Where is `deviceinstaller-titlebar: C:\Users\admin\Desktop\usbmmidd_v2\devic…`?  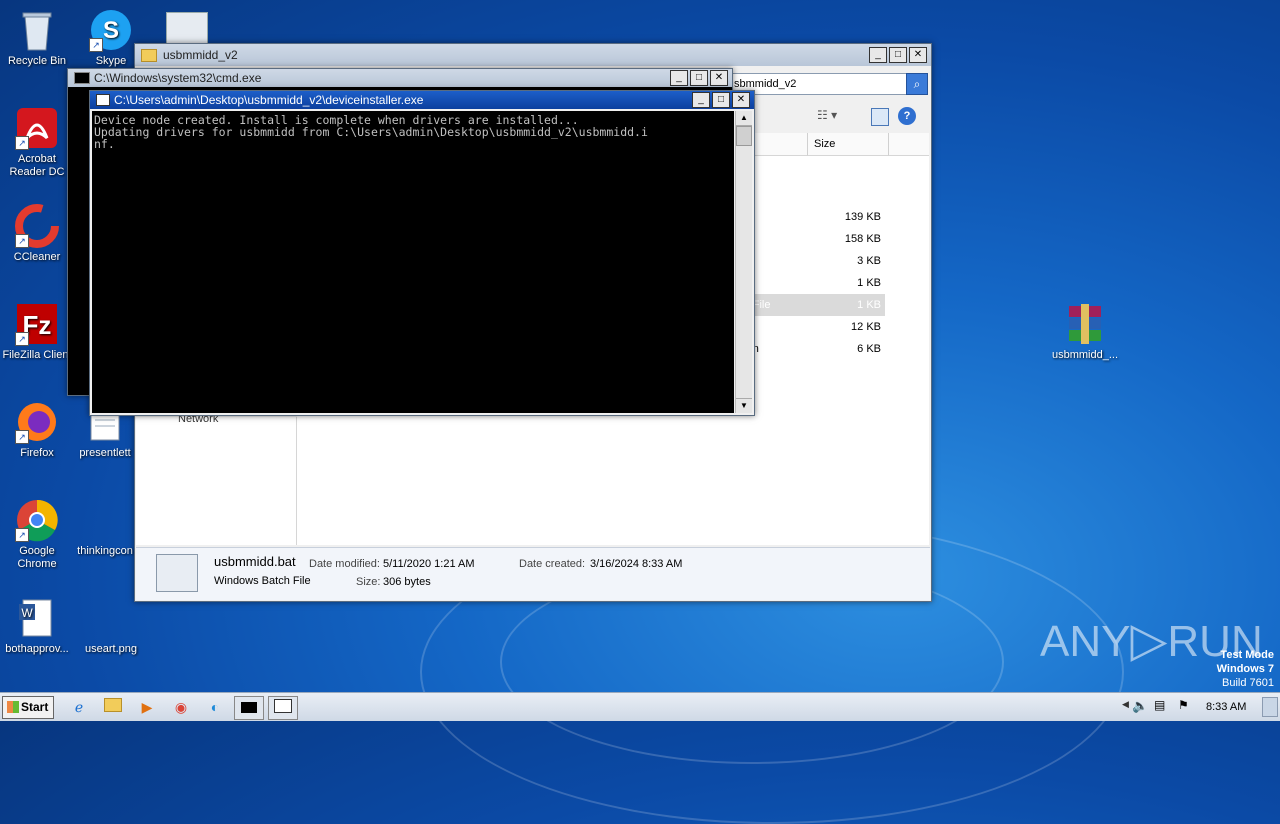
deviceinstaller-titlebar: C:\Users\admin\Desktop\usbmmidd_v2\devic… is located at coordinates (422, 100).